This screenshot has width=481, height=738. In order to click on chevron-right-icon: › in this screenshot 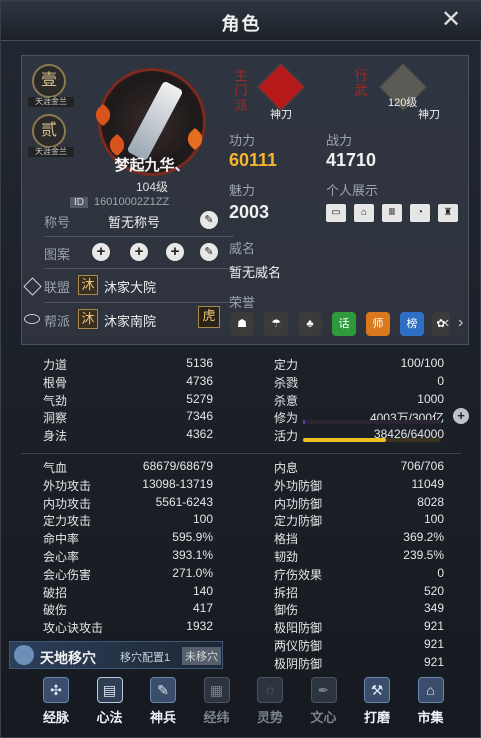, I will do `click(460, 323)`.